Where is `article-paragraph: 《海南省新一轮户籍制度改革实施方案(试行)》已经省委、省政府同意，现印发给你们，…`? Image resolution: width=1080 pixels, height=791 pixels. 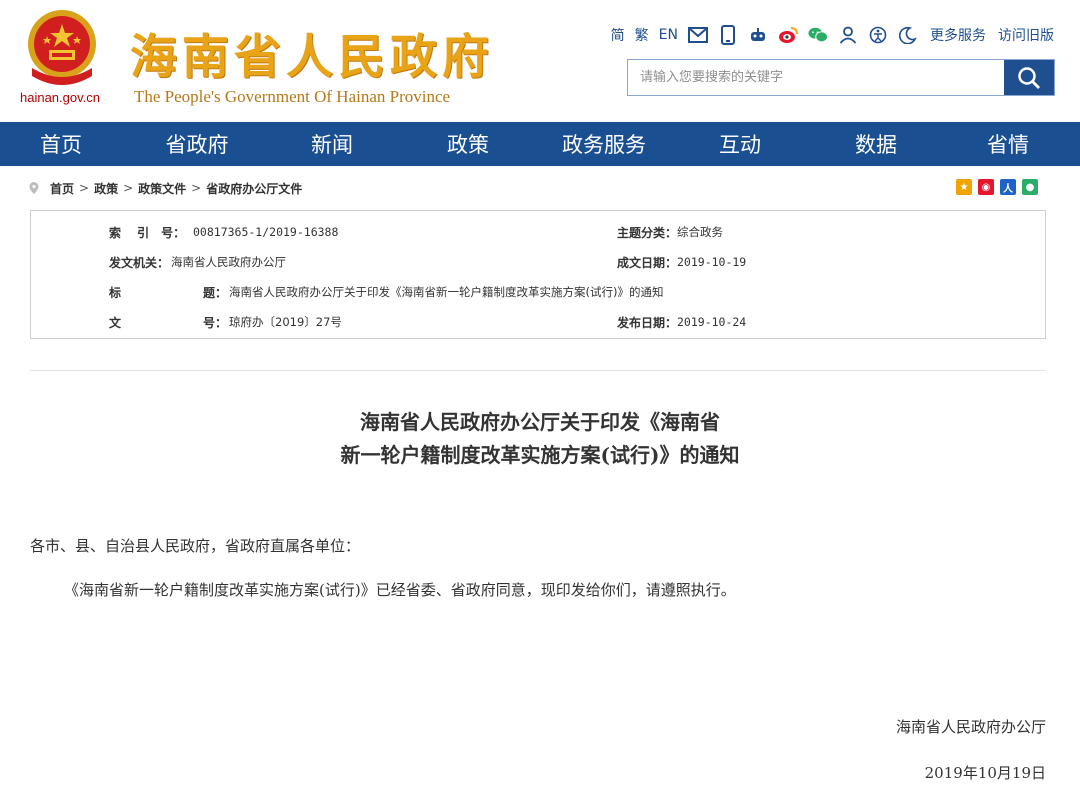
article-paragraph: 《海南省新一轮户籍制度改革实施方案(试行)》已经省委、省政府同意，现印发给你们，… is located at coordinates (400, 590).